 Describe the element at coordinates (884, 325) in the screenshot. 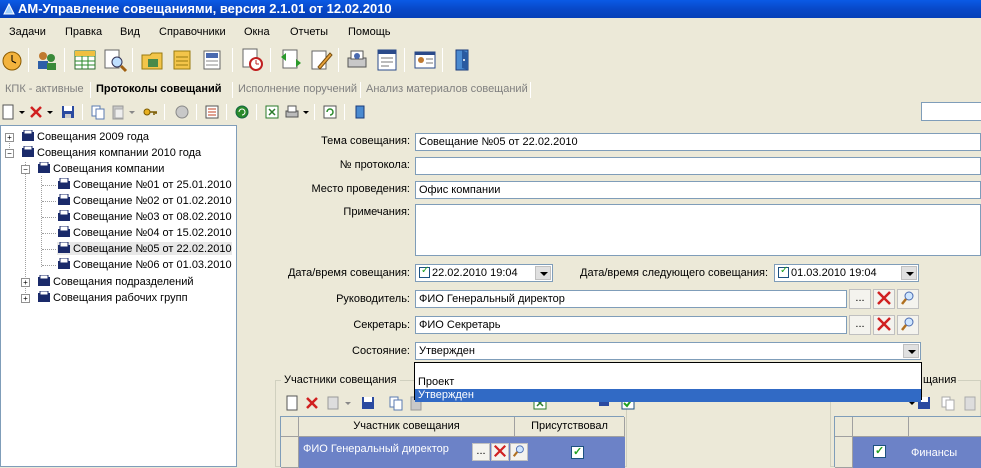

I see `secretary-clear-button` at that location.